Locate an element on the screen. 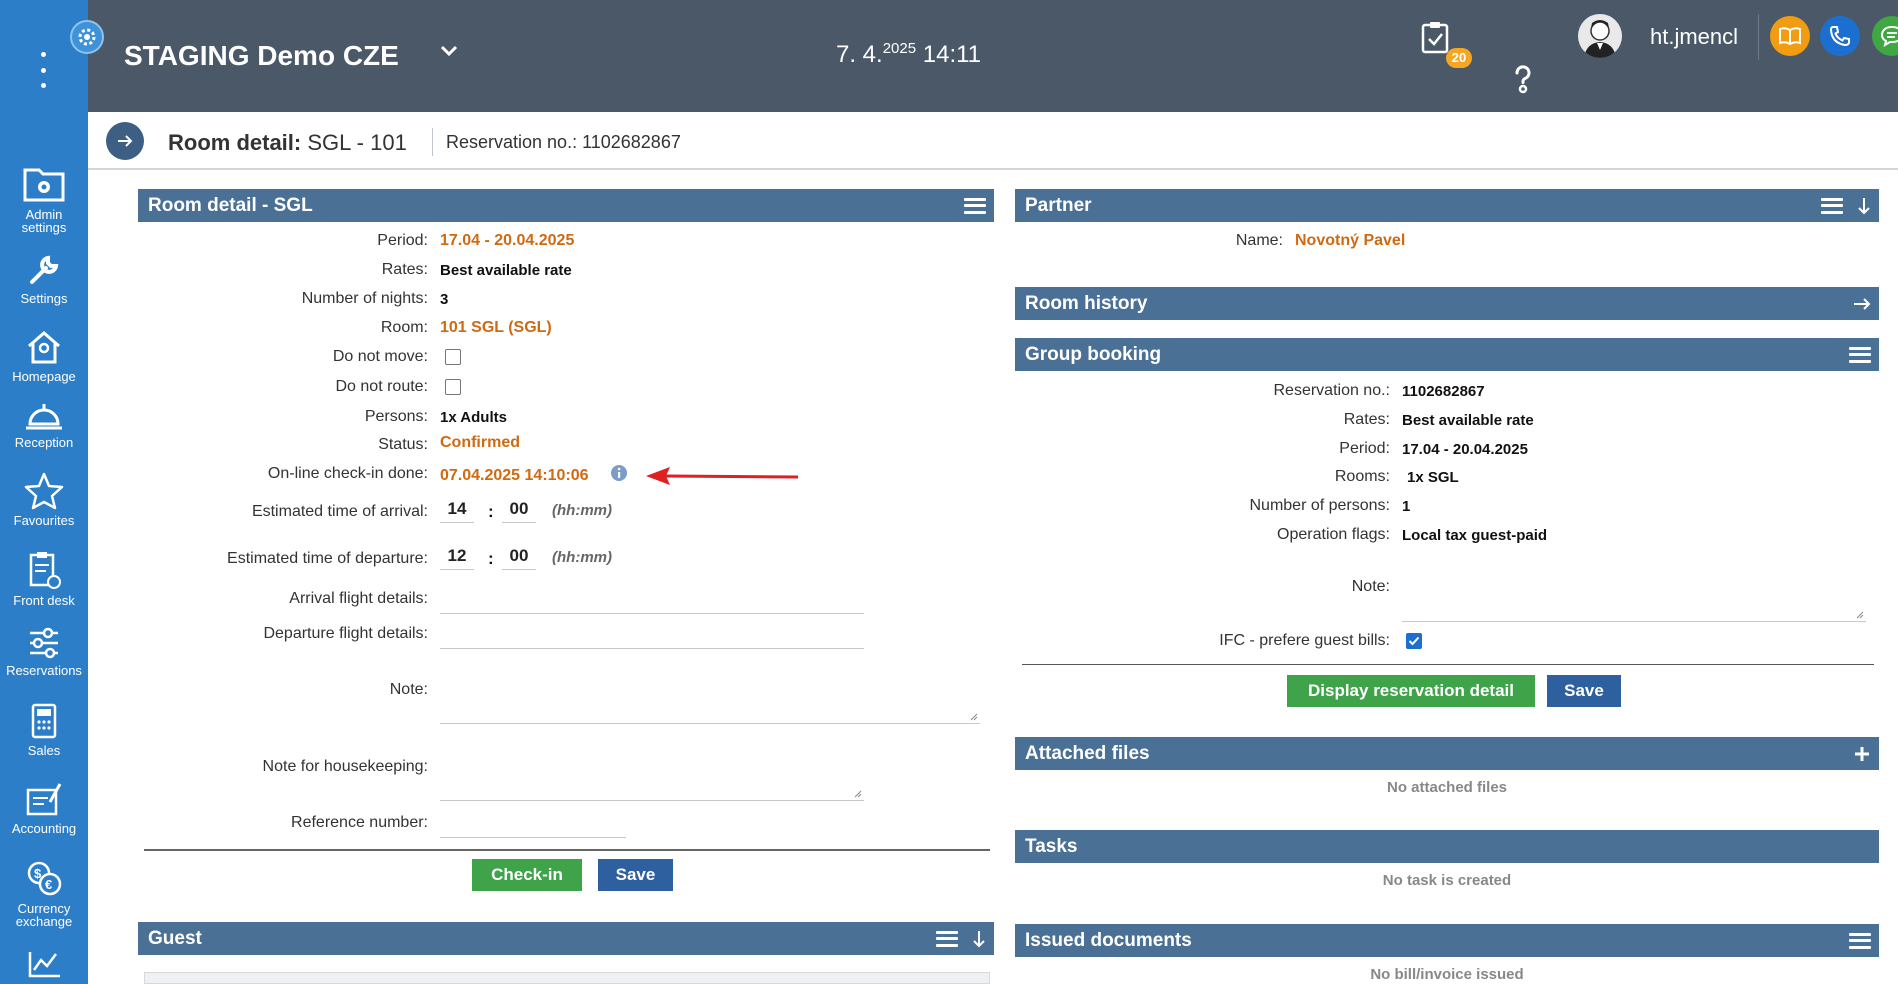 The height and width of the screenshot is (984, 1898). guest-content is located at coordinates (567, 978).